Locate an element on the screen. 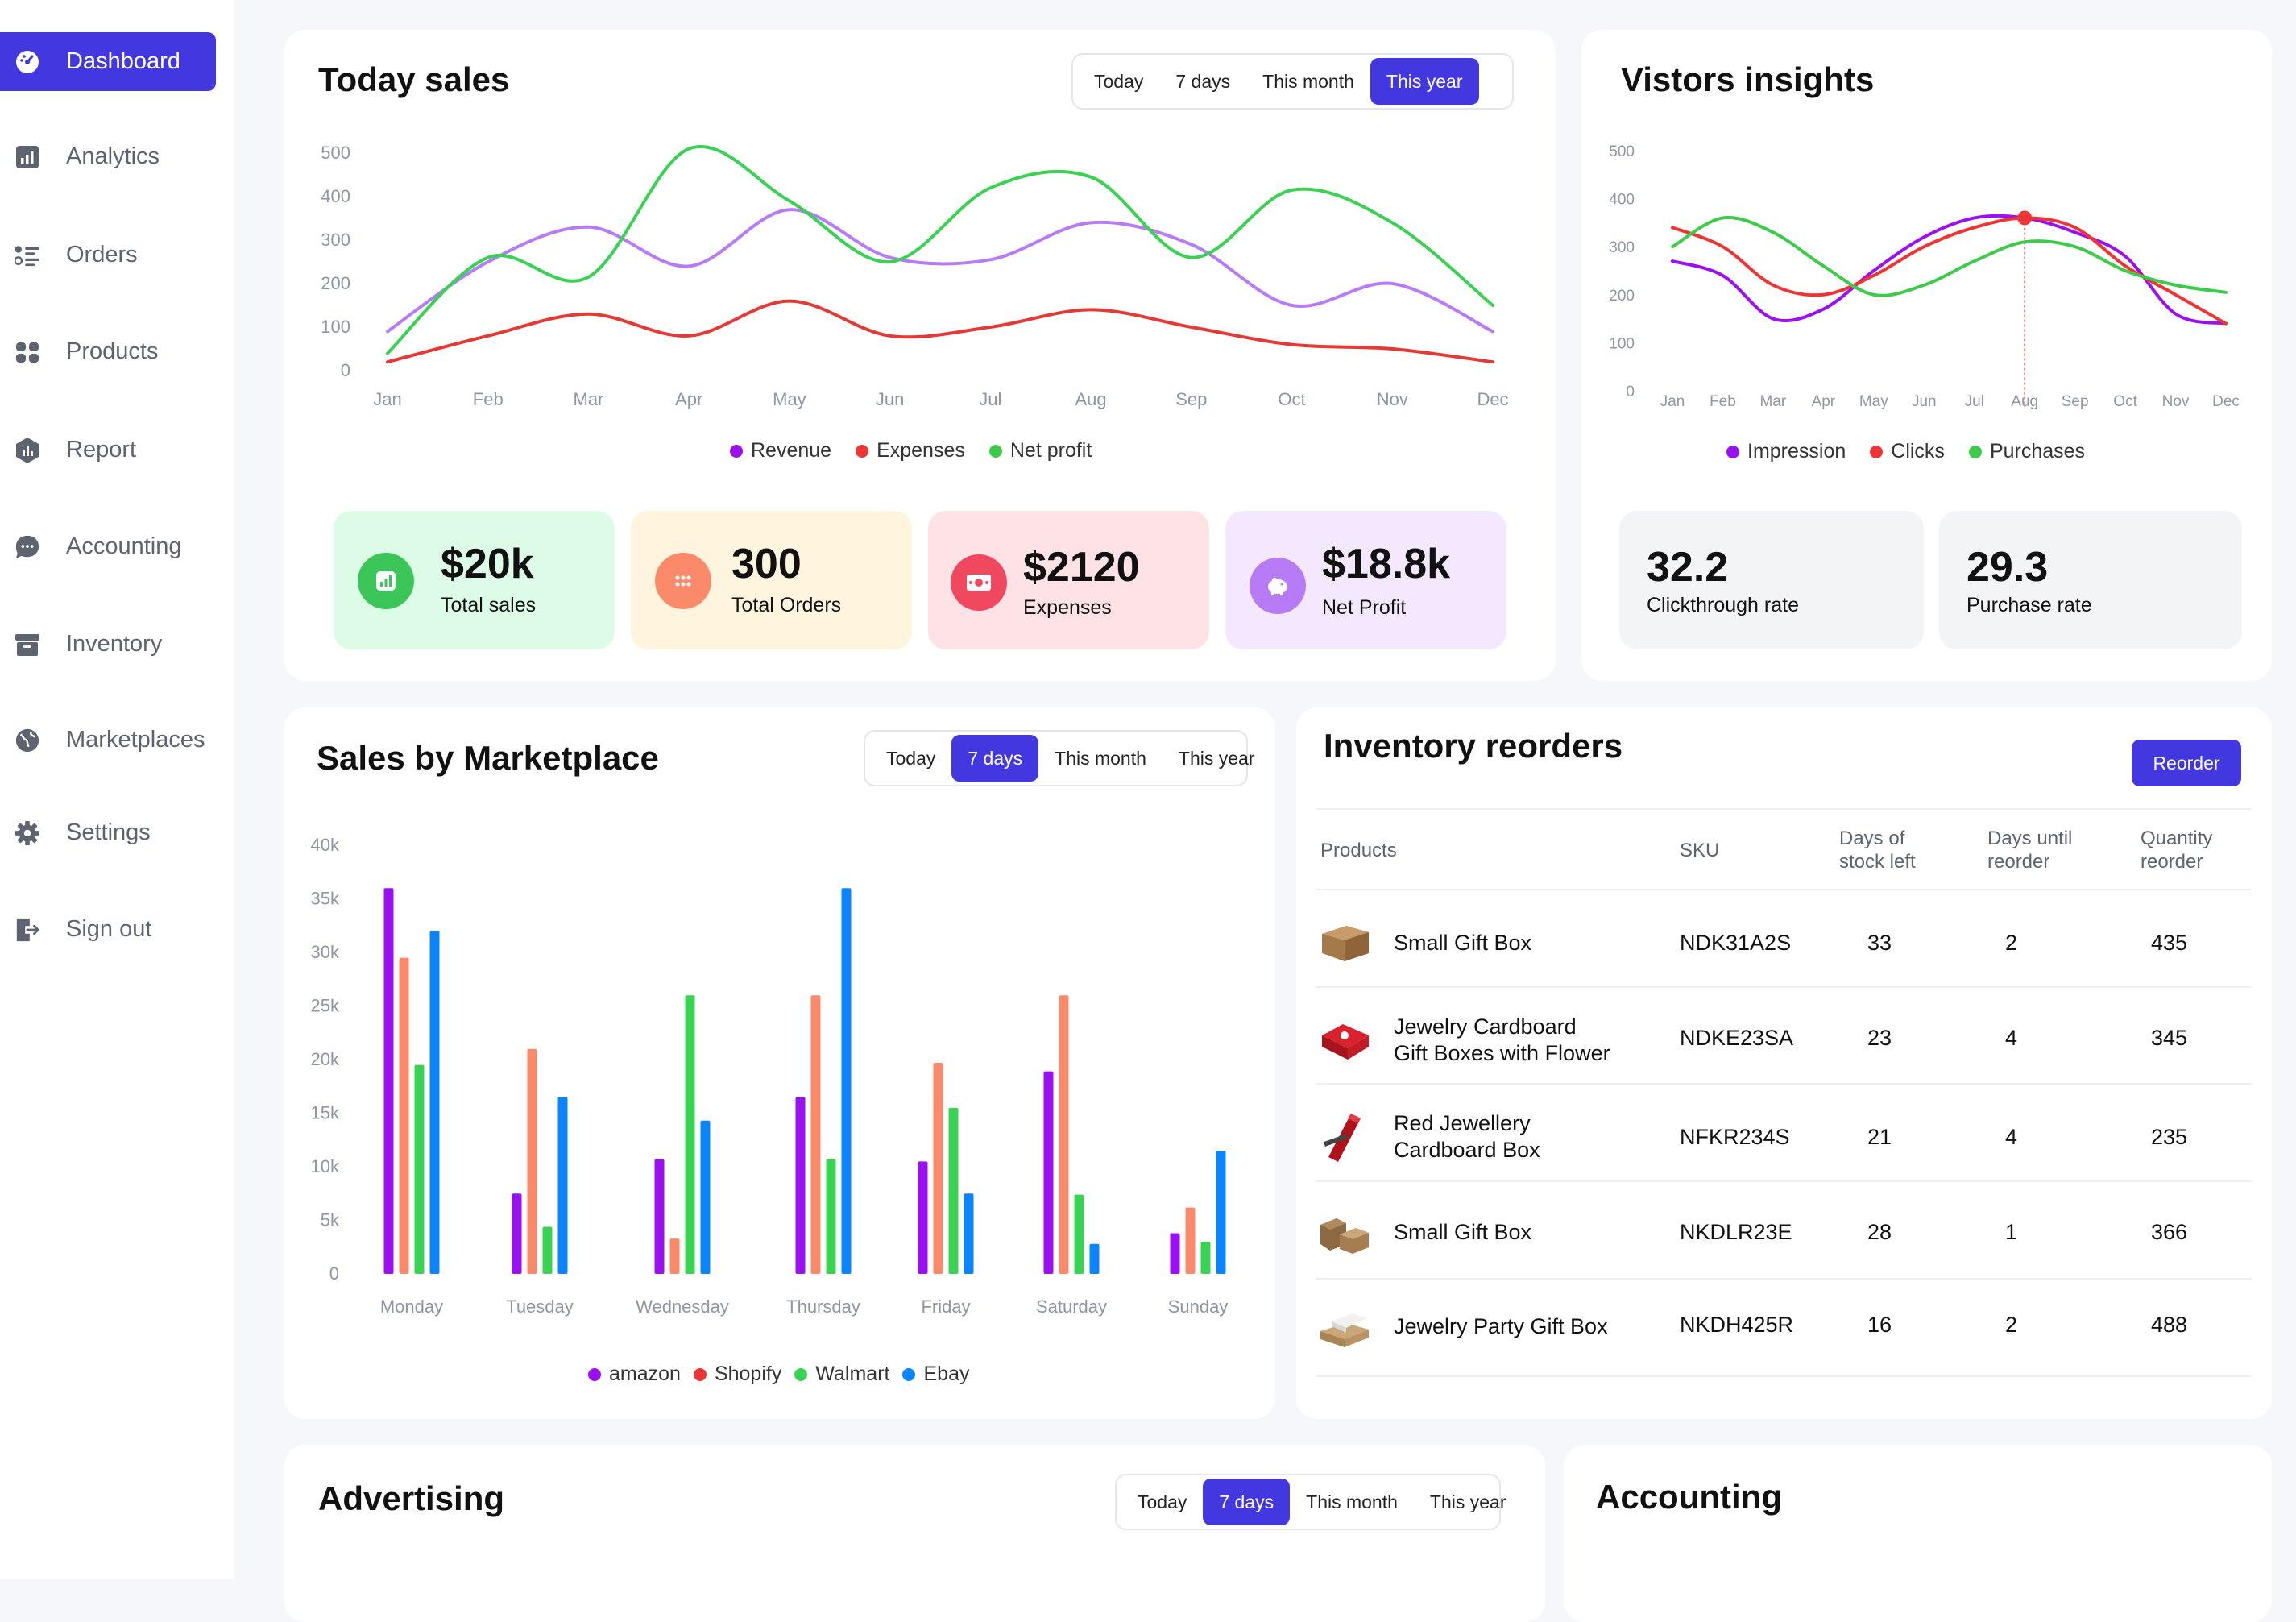  sidebar-item-orders: Orders is located at coordinates (108, 255).